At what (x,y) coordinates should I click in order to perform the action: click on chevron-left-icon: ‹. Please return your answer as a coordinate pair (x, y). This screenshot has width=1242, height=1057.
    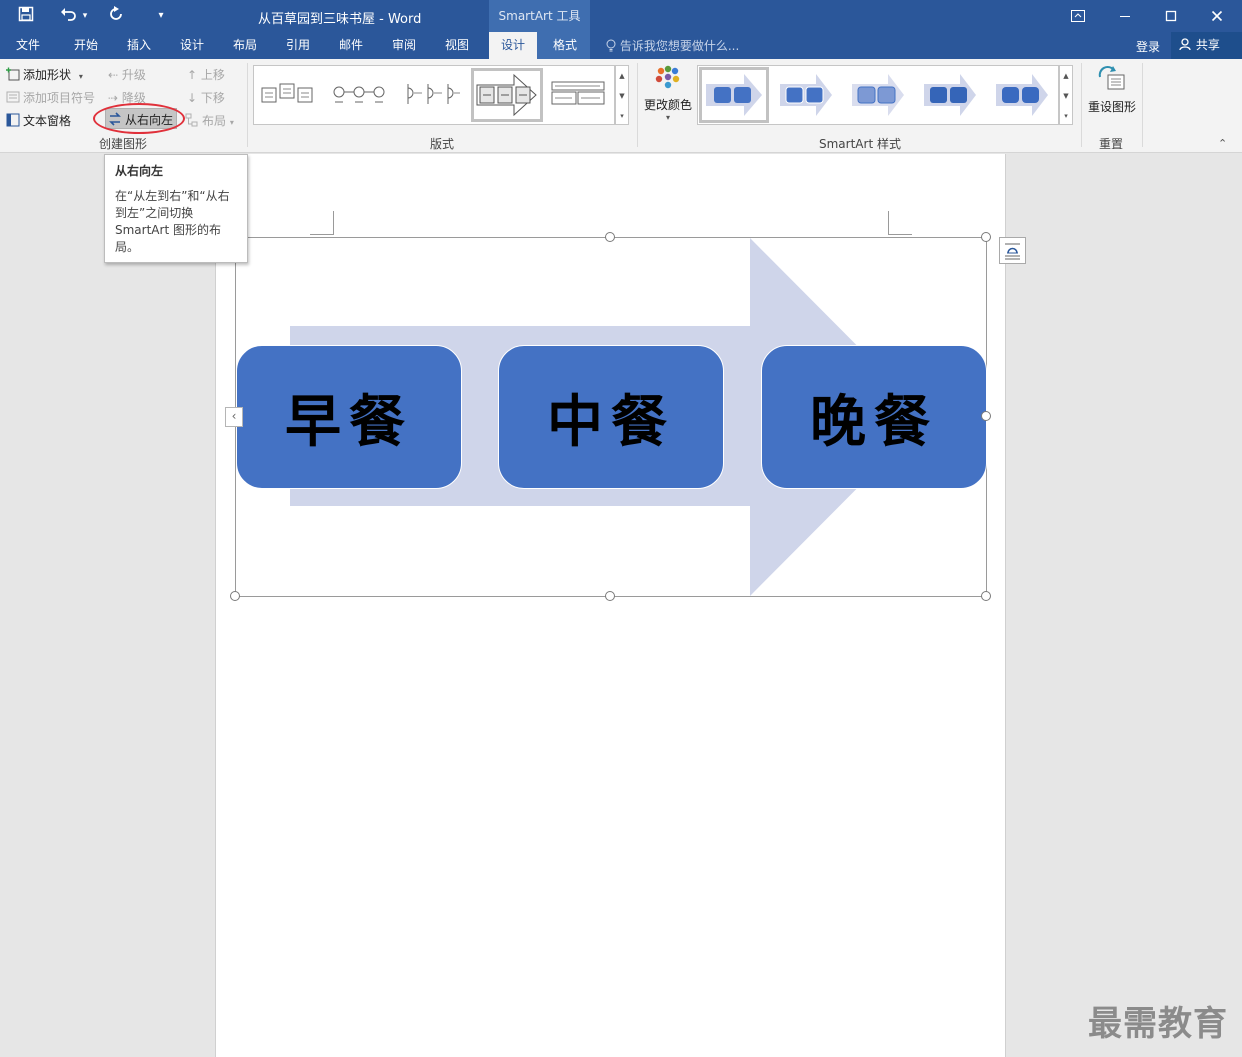
    Looking at the image, I should click on (234, 416).